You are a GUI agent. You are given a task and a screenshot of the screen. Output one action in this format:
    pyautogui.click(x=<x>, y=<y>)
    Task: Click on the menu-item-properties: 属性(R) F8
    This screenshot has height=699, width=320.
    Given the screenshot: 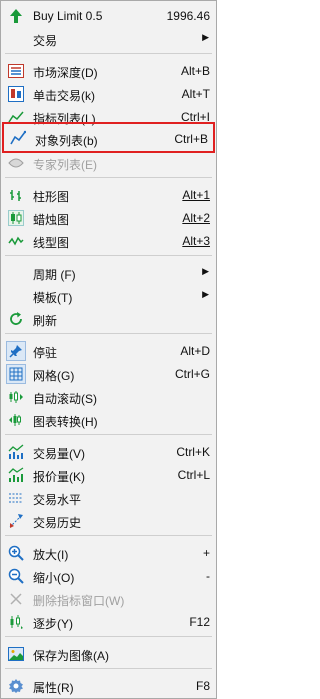 What is the action you would take?
    pyautogui.click(x=108, y=685)
    